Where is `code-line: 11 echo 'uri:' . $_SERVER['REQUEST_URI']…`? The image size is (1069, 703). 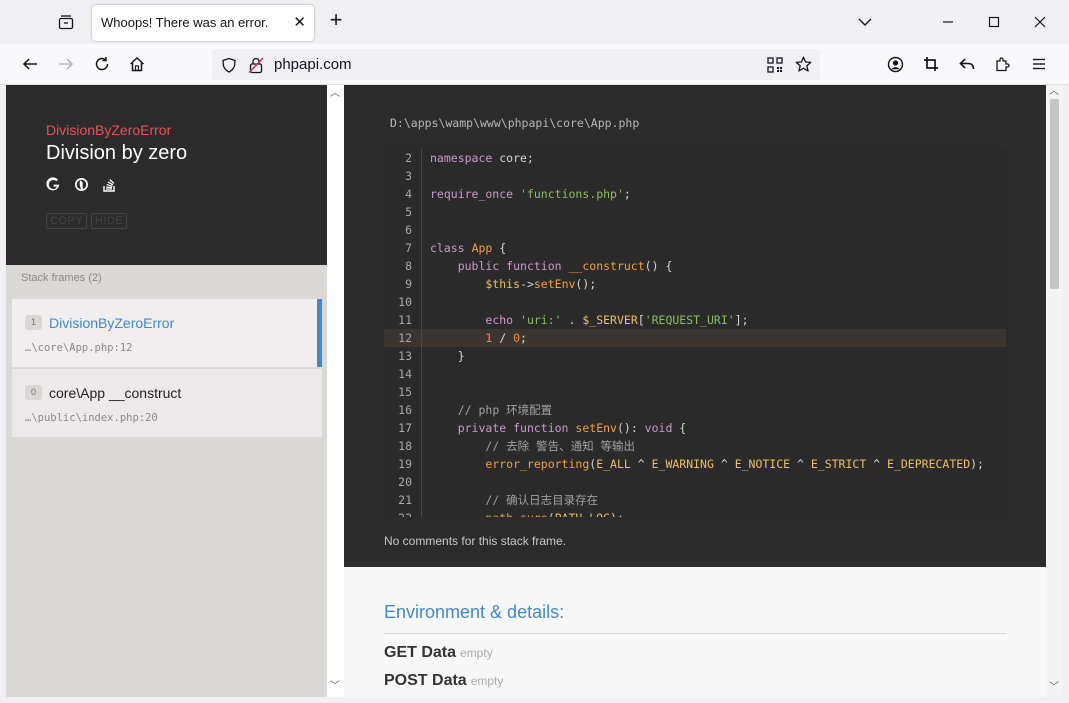 code-line: 11 echo 'uri:' . $_SERVER['REQUEST_URI']… is located at coordinates (573, 320).